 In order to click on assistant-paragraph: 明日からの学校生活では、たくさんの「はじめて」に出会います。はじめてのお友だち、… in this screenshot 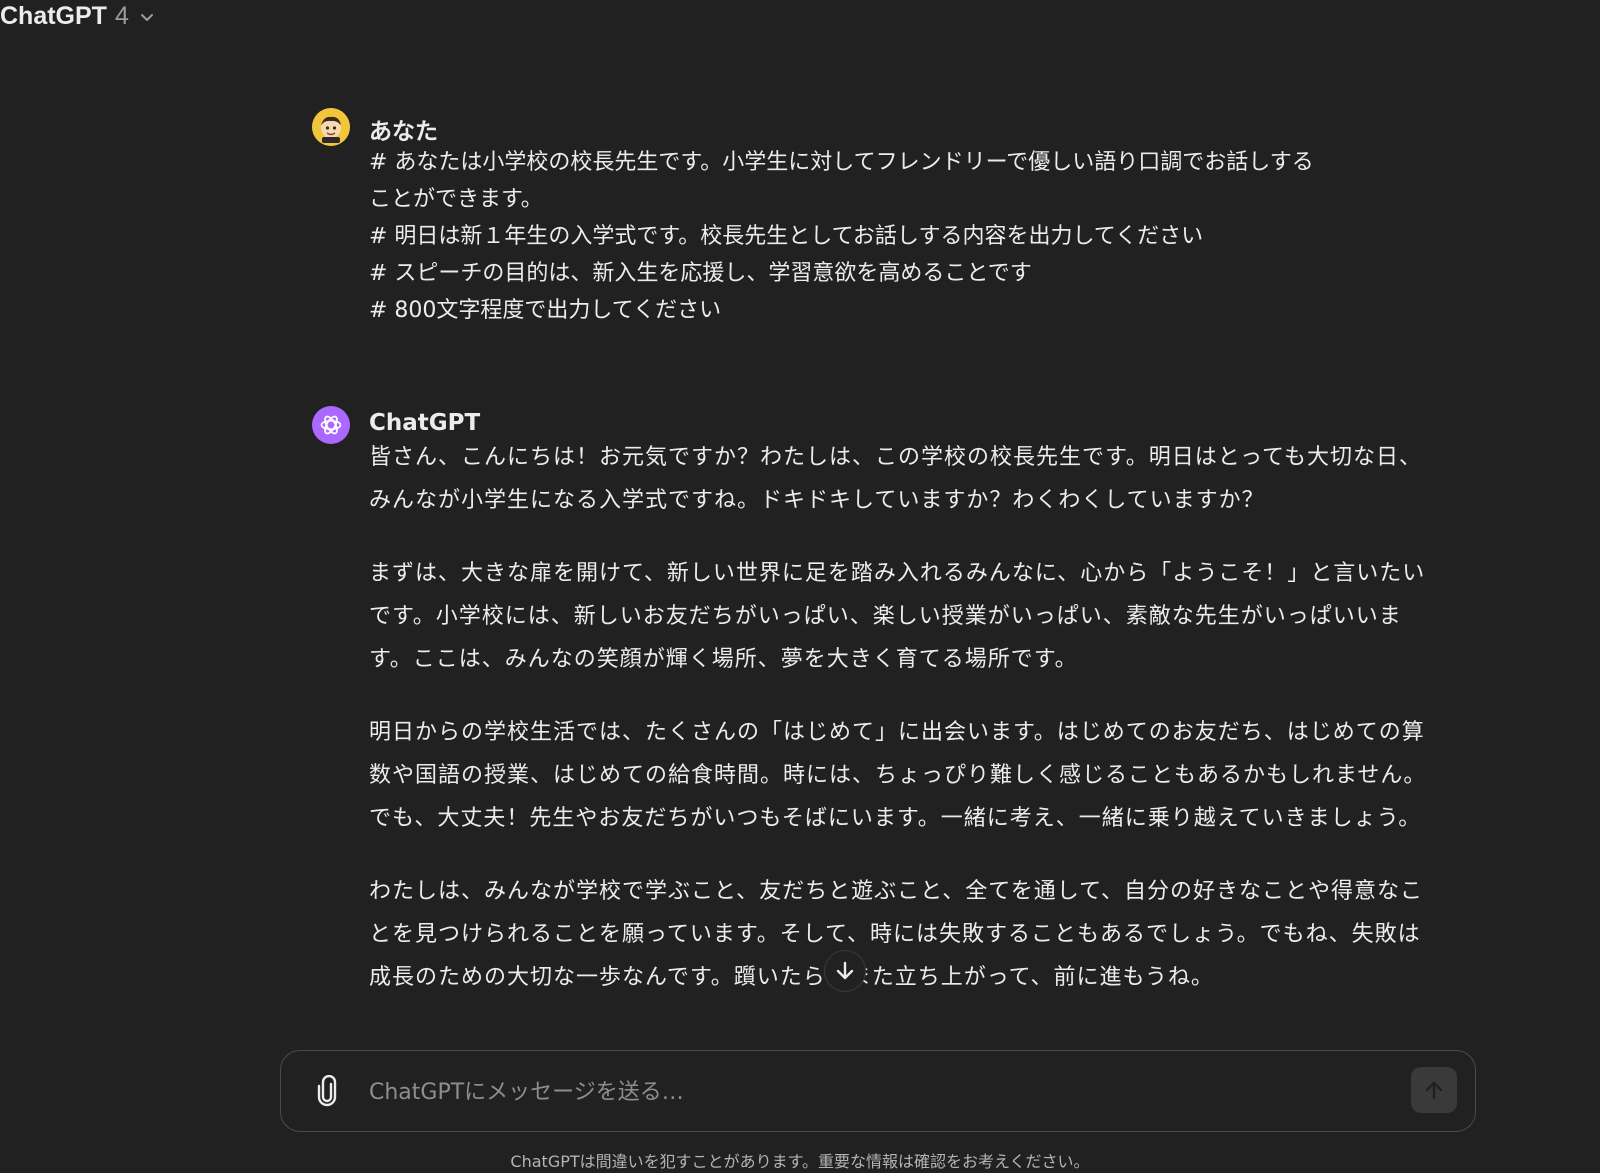, I will do `click(898, 775)`.